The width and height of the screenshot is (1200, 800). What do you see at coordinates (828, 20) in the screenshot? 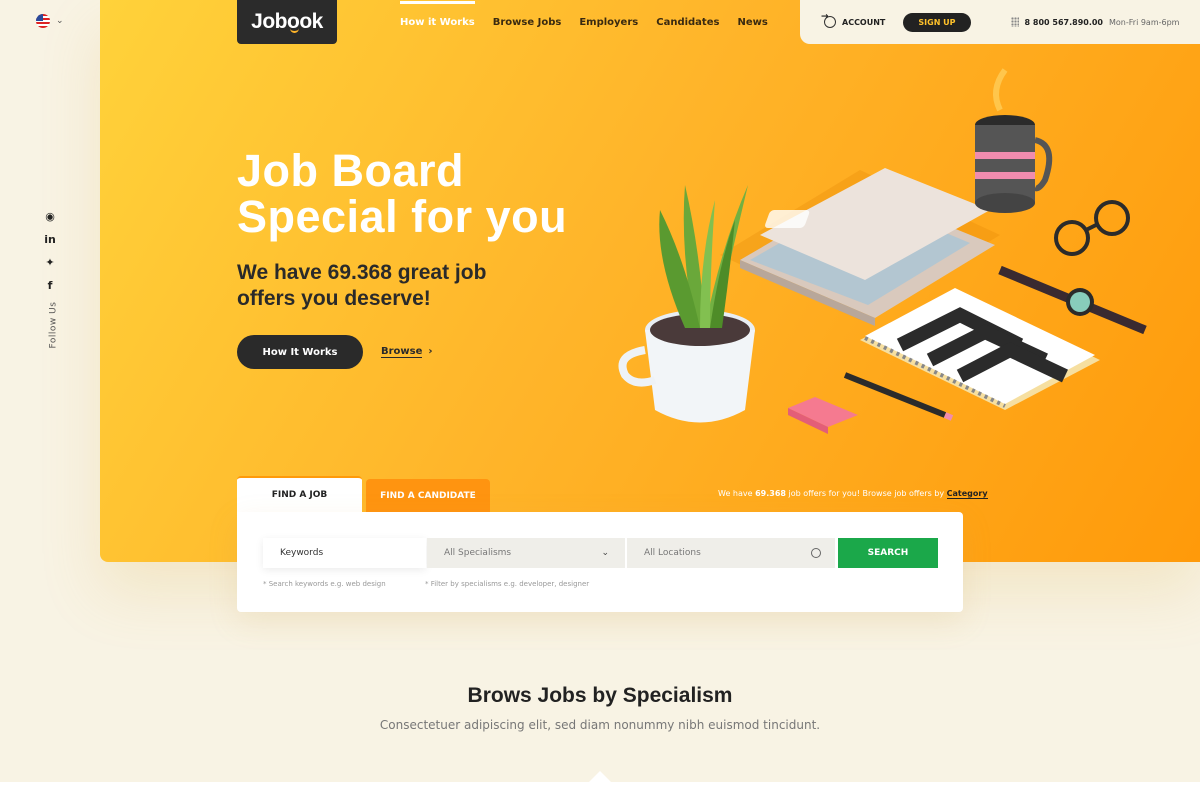
I see `login-icon` at bounding box center [828, 20].